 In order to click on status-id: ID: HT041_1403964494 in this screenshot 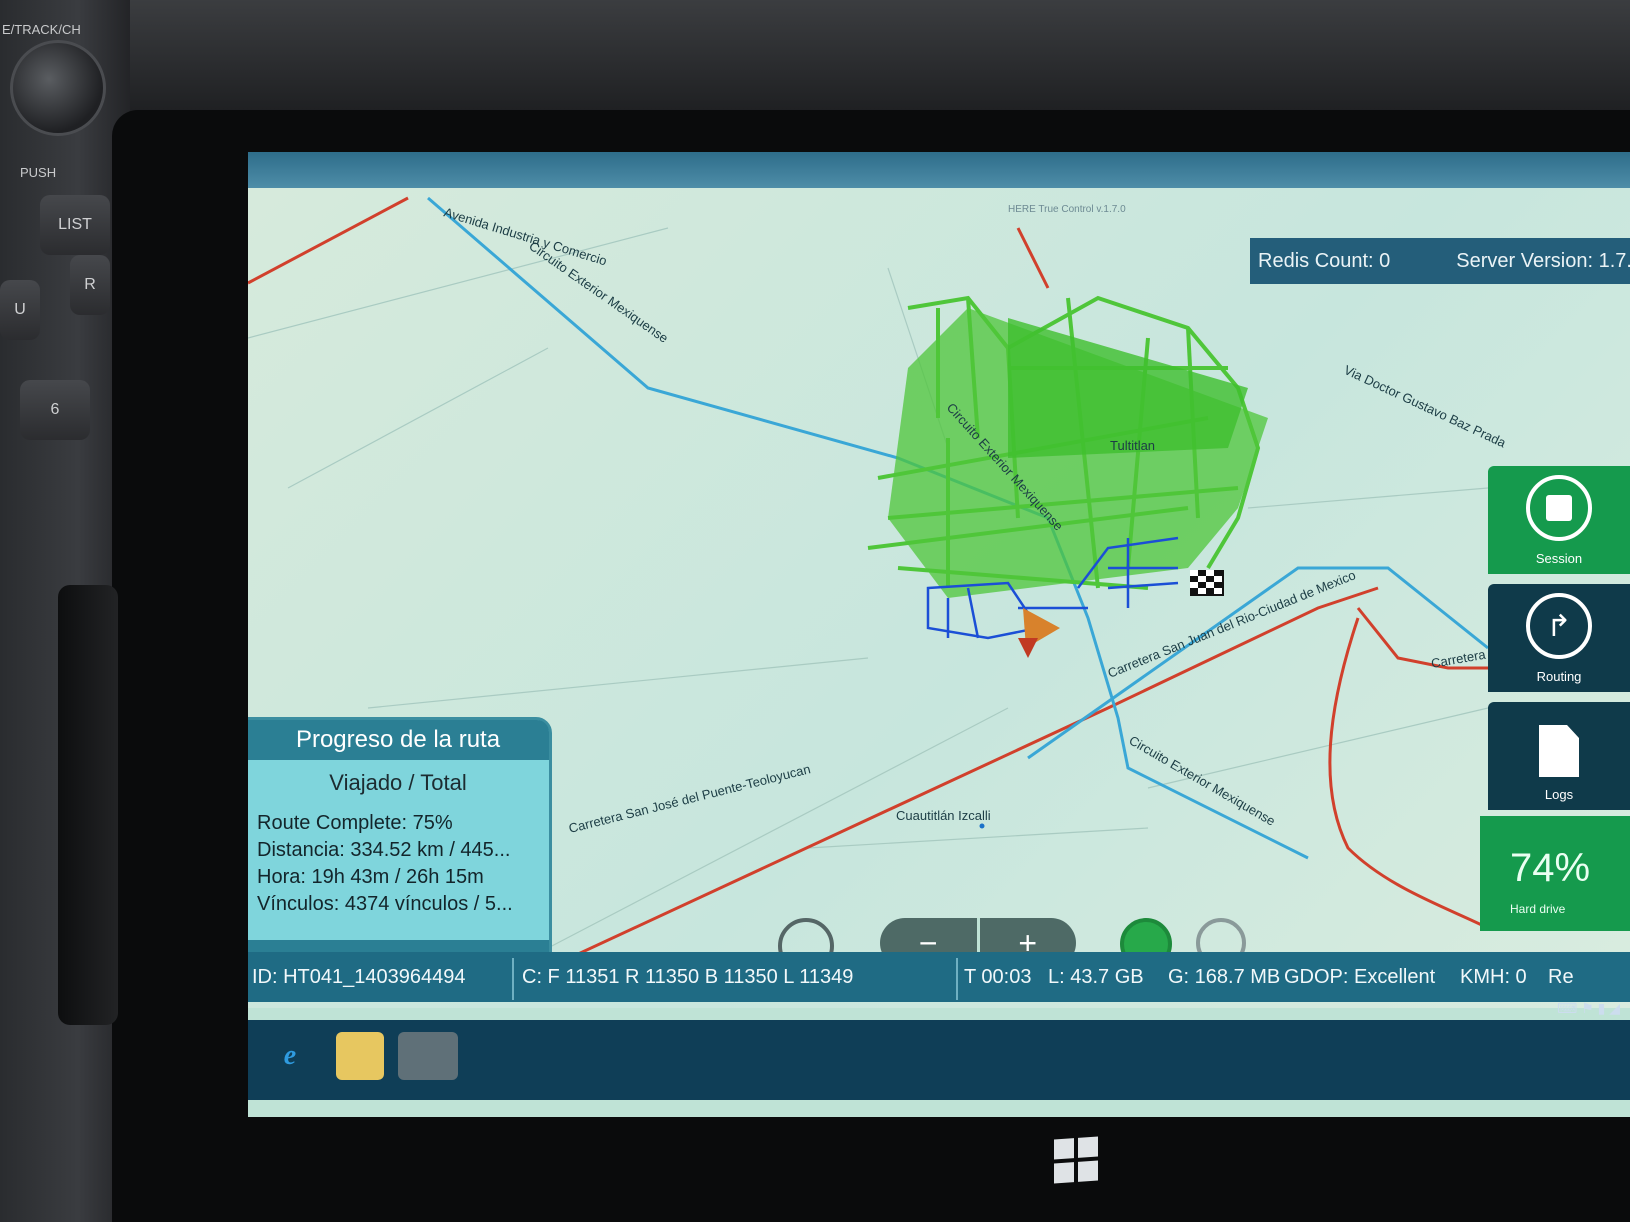, I will do `click(359, 977)`.